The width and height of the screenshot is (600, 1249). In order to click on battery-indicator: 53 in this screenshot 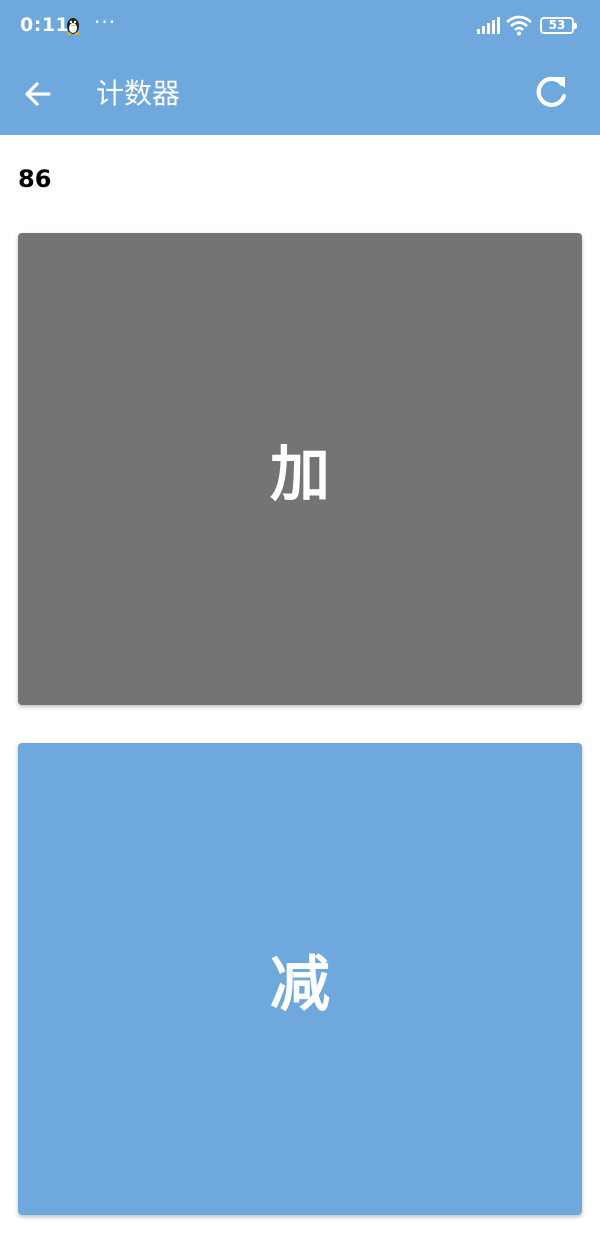, I will do `click(558, 25)`.